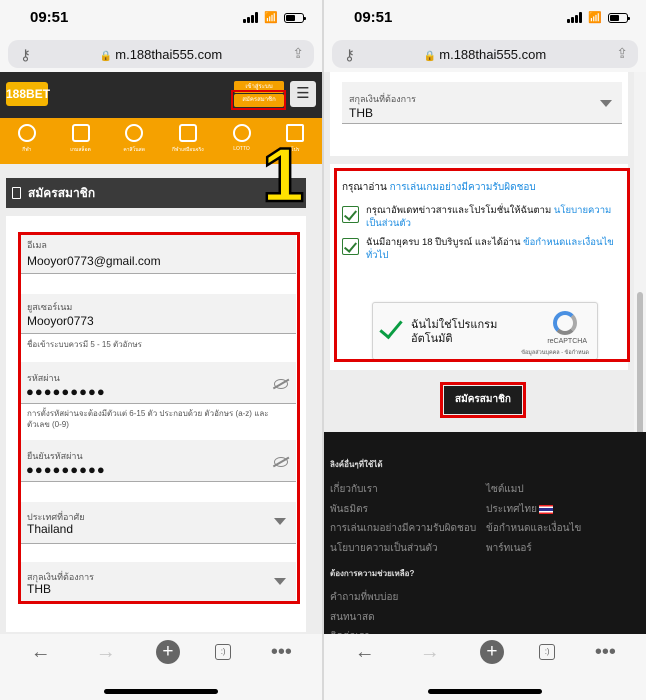 The image size is (646, 700). Describe the element at coordinates (28, 94) in the screenshot. I see `site-logo: 188BET` at that location.